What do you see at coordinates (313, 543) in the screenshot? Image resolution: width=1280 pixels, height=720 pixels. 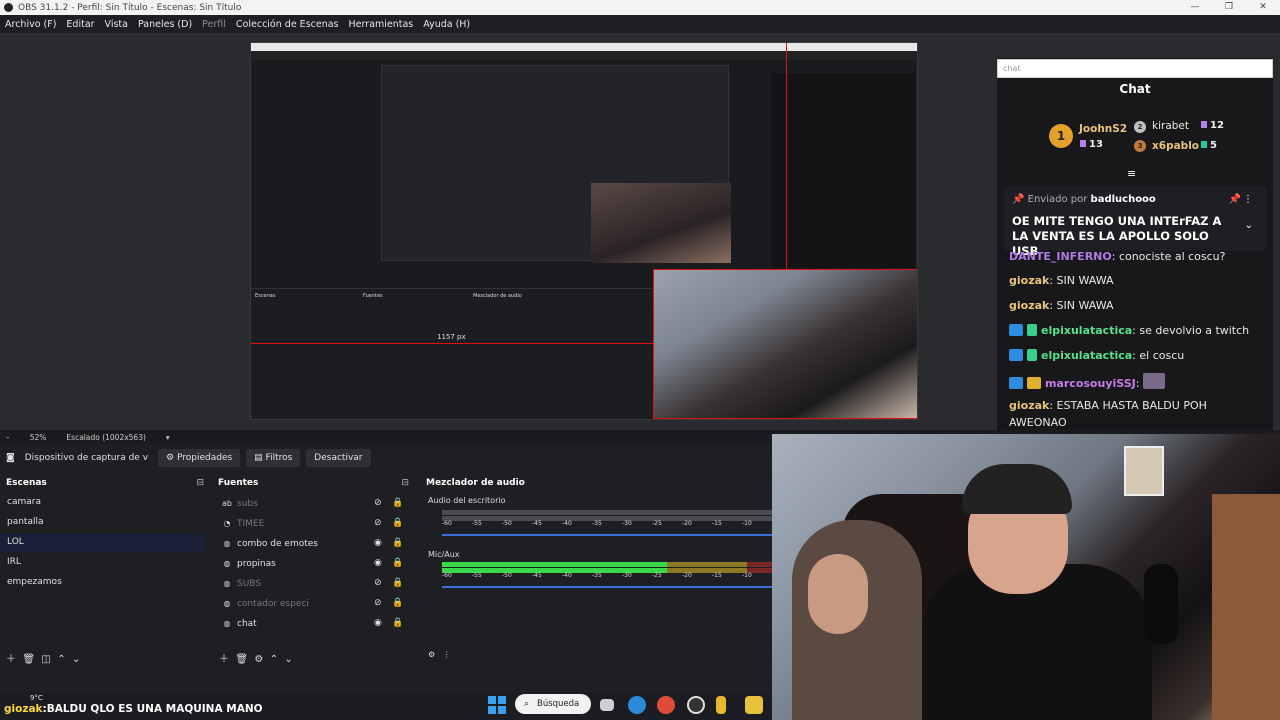 I see `source-item: ◍ combo de emotes ◉ 🔒` at bounding box center [313, 543].